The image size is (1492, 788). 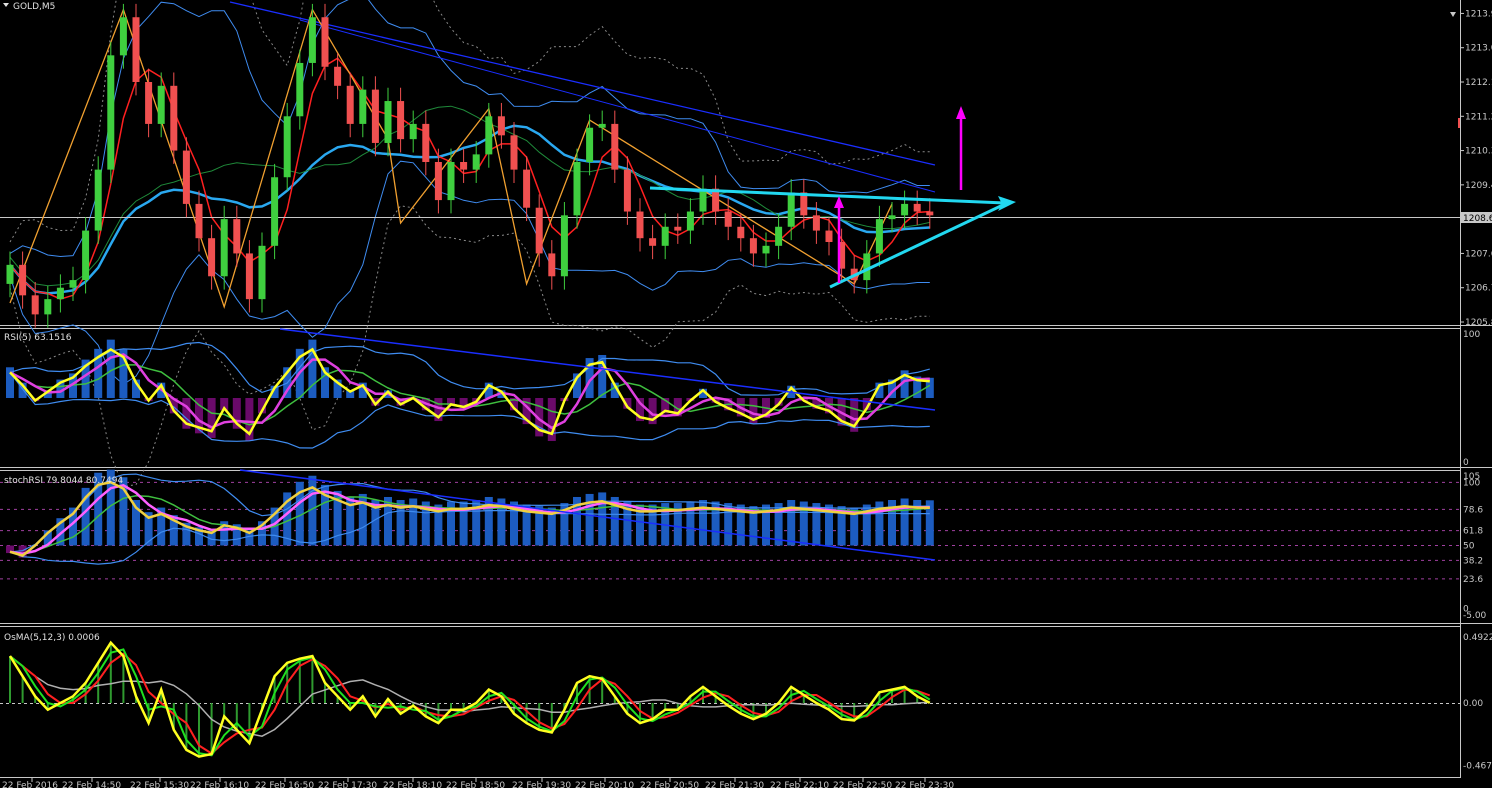 I want to click on osma-tick-label: 0.4922, so click(x=1477, y=638).